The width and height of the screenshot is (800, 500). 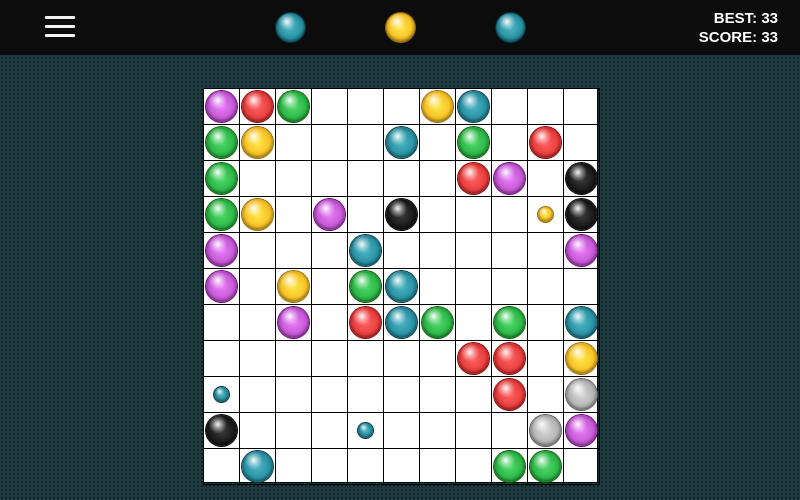 What do you see at coordinates (60, 28) in the screenshot?
I see `hamburger-menu-icon` at bounding box center [60, 28].